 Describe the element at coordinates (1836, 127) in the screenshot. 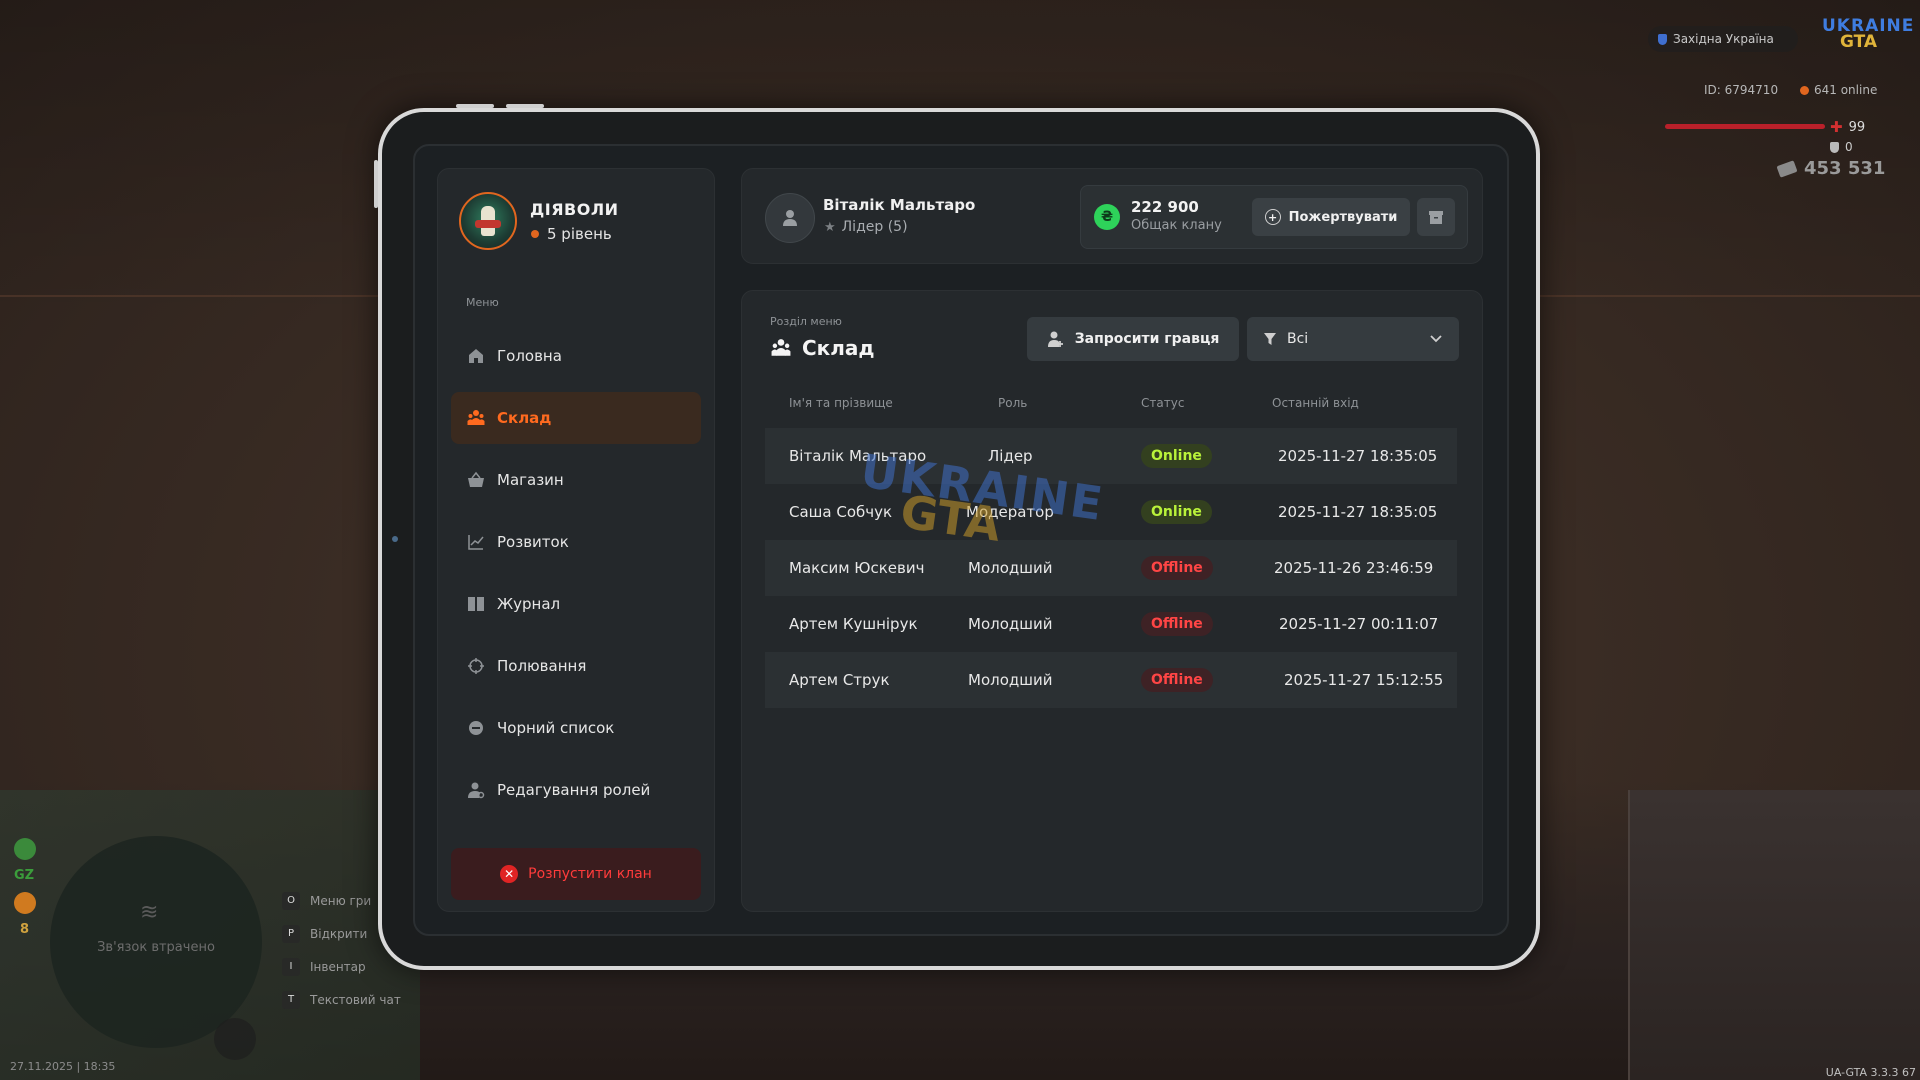

I see `health-cross-icon: ✚` at that location.